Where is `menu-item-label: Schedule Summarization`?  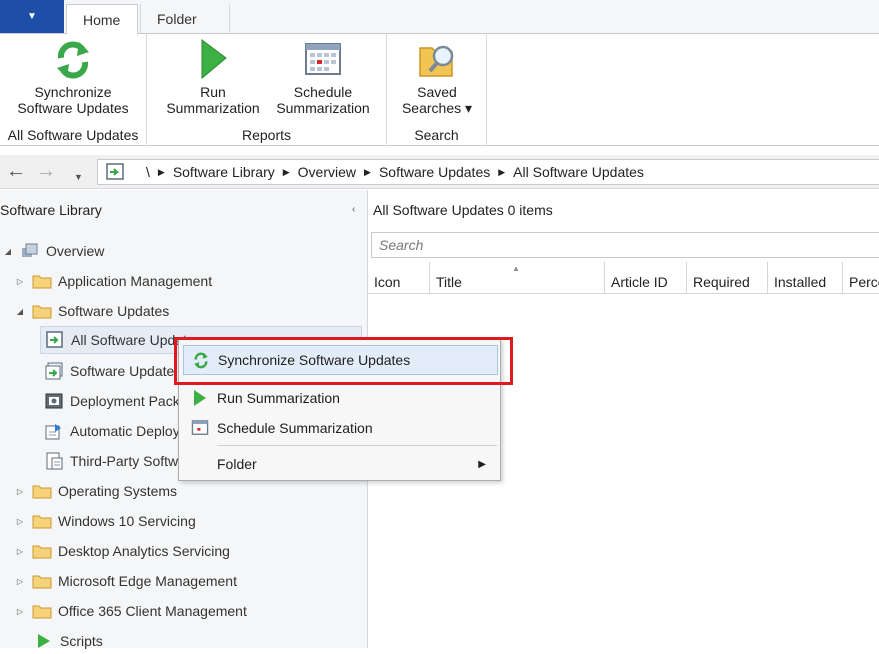 menu-item-label: Schedule Summarization is located at coordinates (295, 428).